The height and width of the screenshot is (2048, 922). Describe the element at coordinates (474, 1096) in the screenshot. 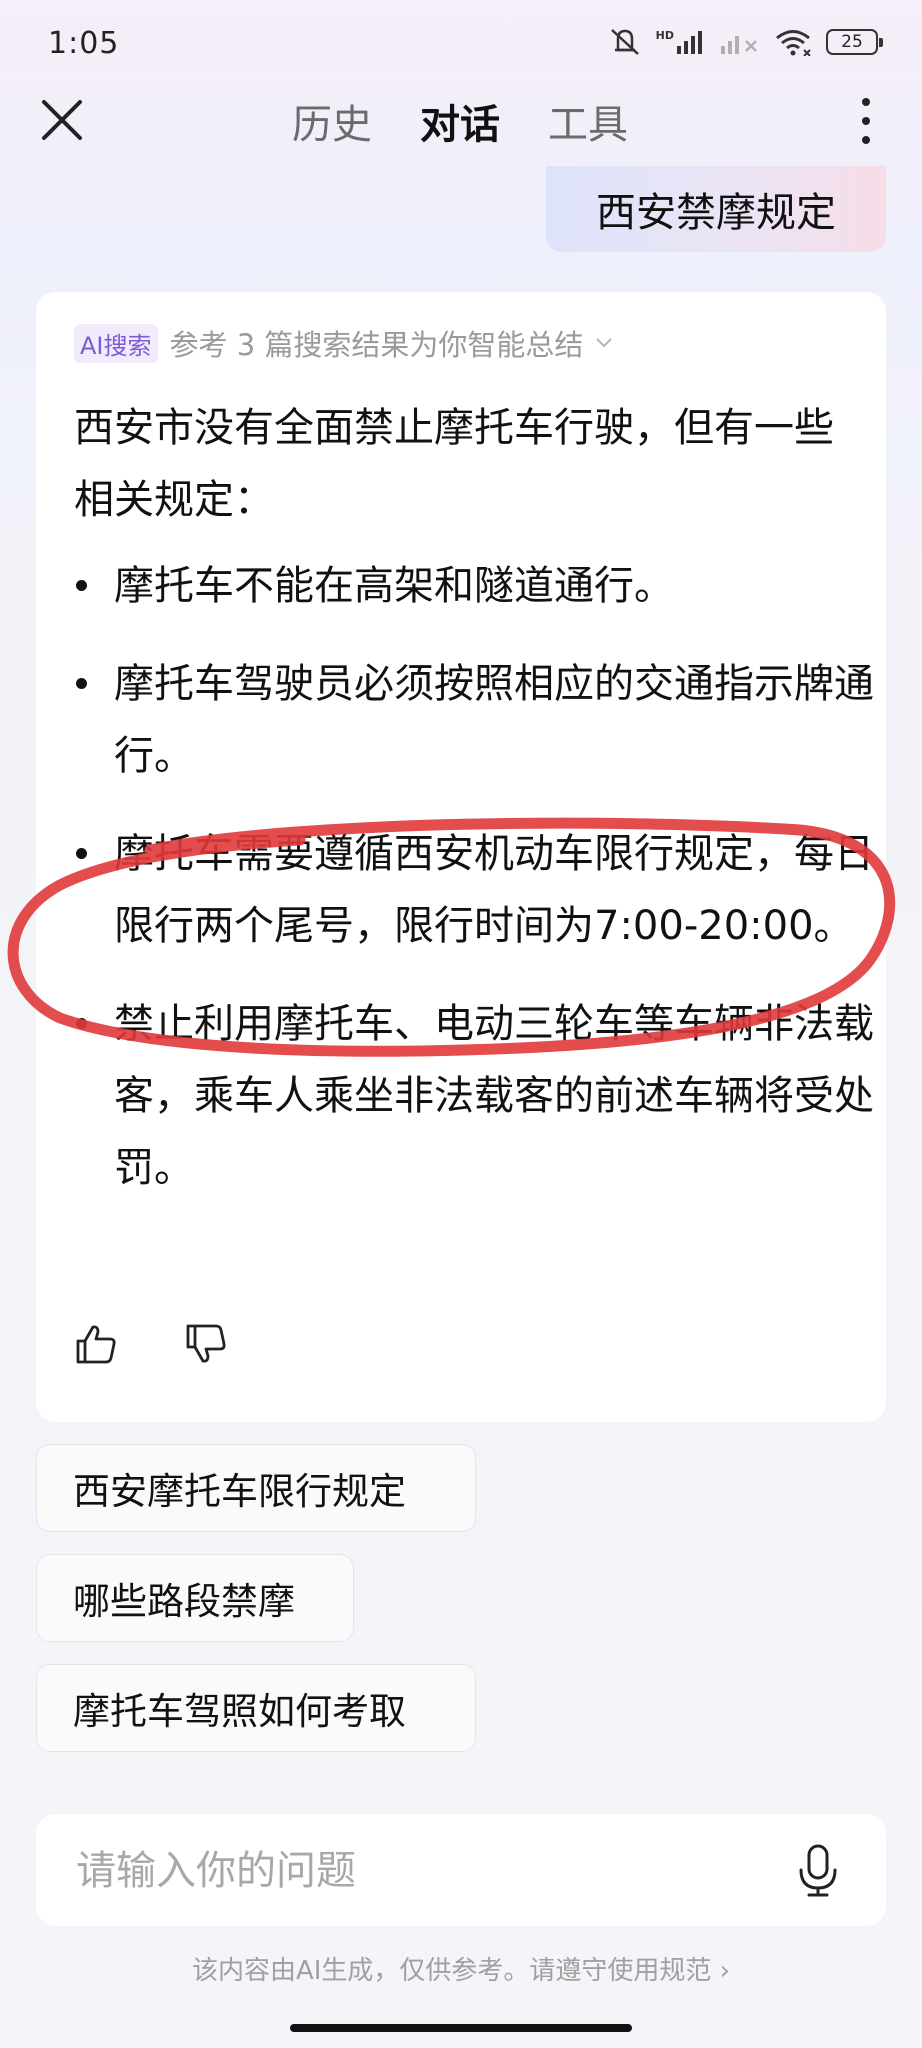

I see `list-item: 禁止利用摩托车、电动三轮车等车辆非法载客，乘车人乘坐非法载客的前述车辆将受处罚。` at that location.